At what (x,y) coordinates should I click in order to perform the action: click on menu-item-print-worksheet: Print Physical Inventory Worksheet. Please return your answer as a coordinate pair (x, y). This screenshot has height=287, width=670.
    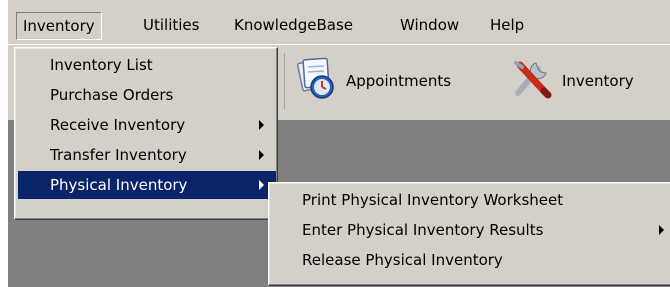
    Looking at the image, I should click on (470, 200).